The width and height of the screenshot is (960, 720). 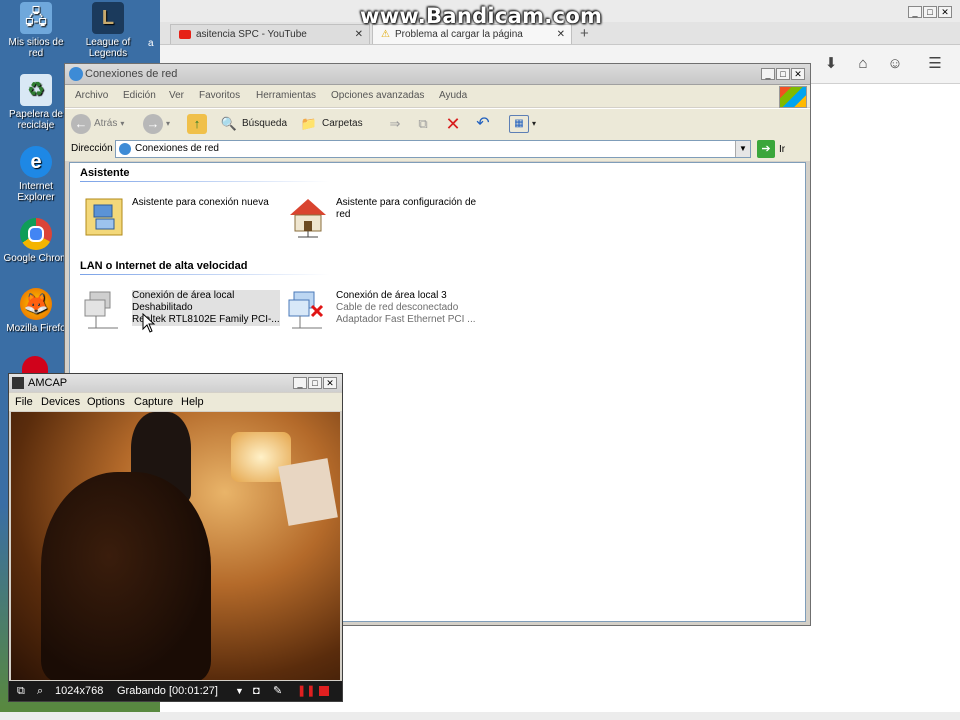 I want to click on address-bar: Dirección Conexiones de red ▼ ➔ Ir, so click(x=437, y=150).